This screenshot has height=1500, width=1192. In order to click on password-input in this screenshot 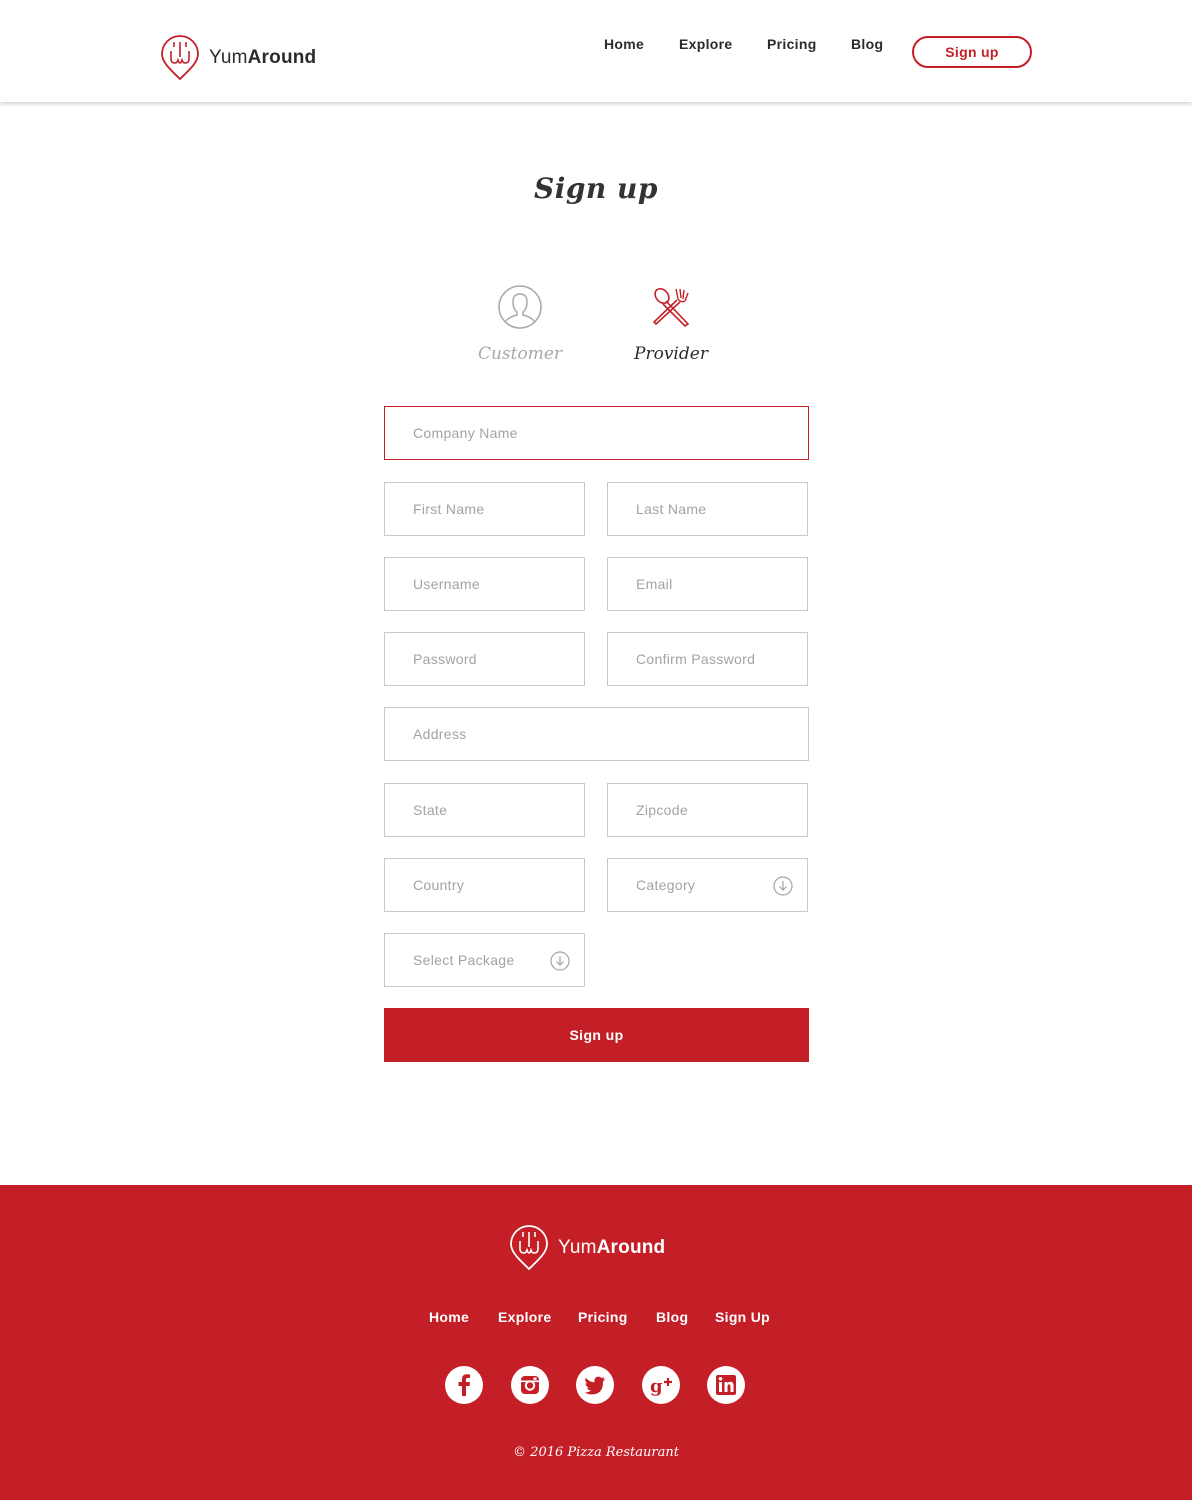, I will do `click(484, 659)`.